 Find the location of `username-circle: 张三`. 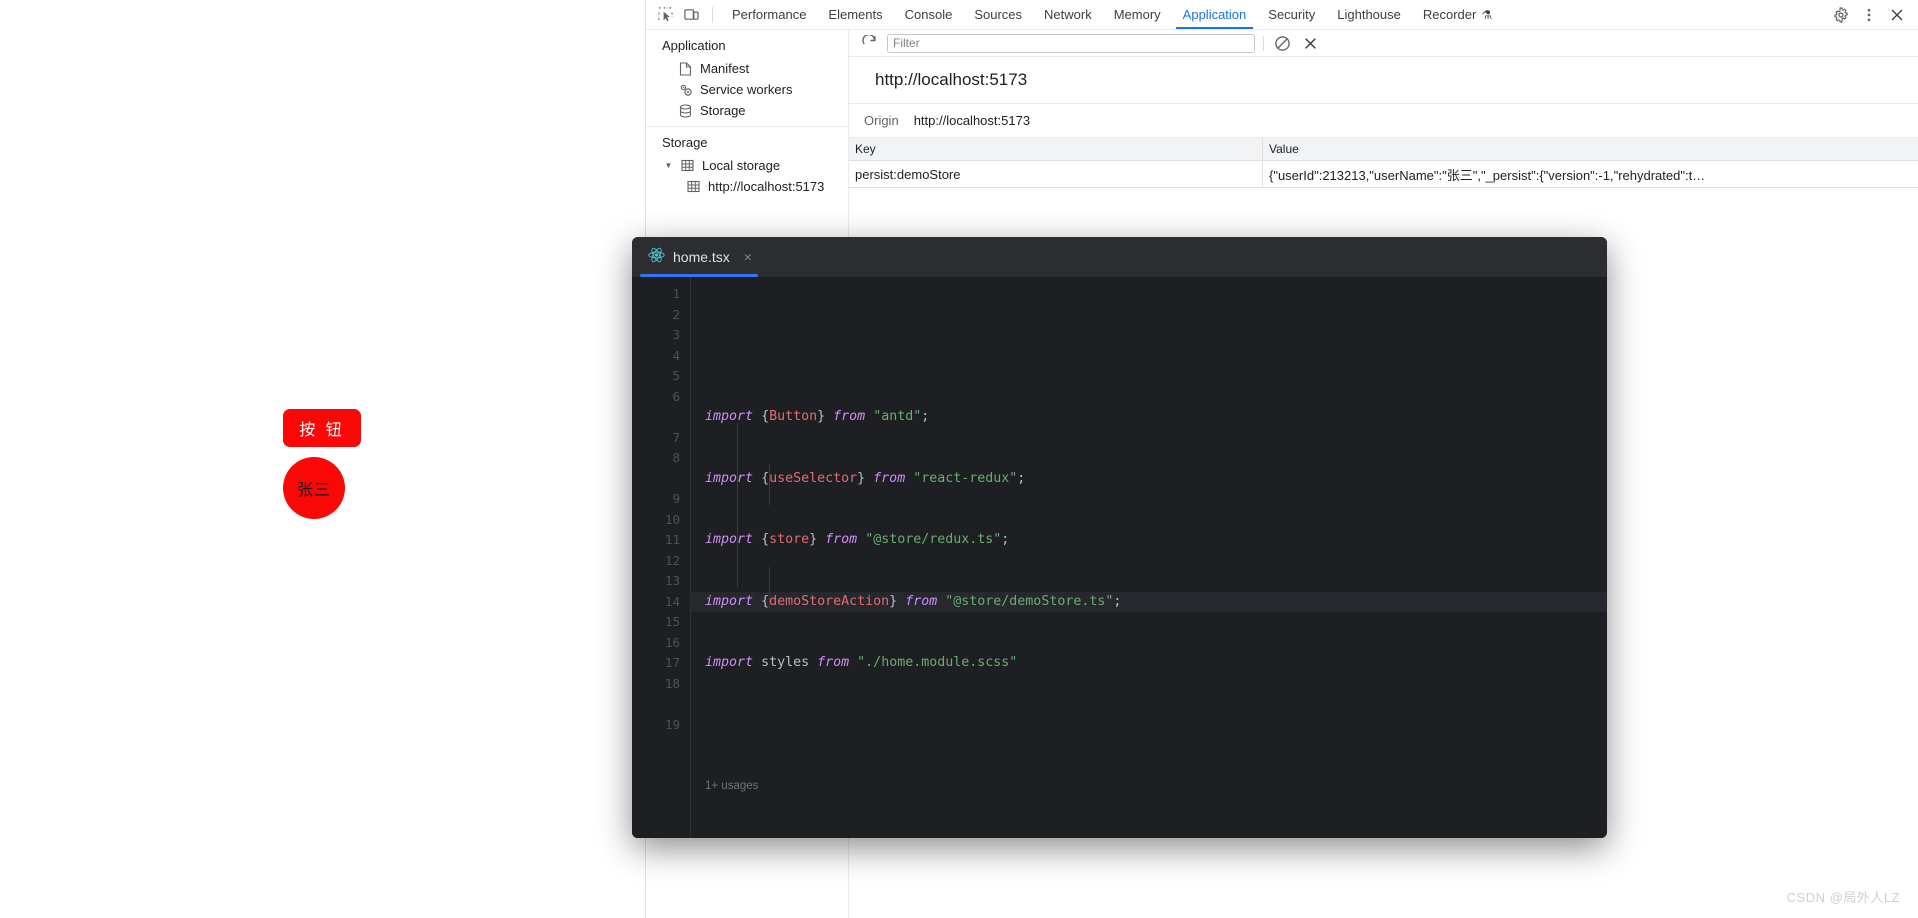

username-circle: 张三 is located at coordinates (314, 488).